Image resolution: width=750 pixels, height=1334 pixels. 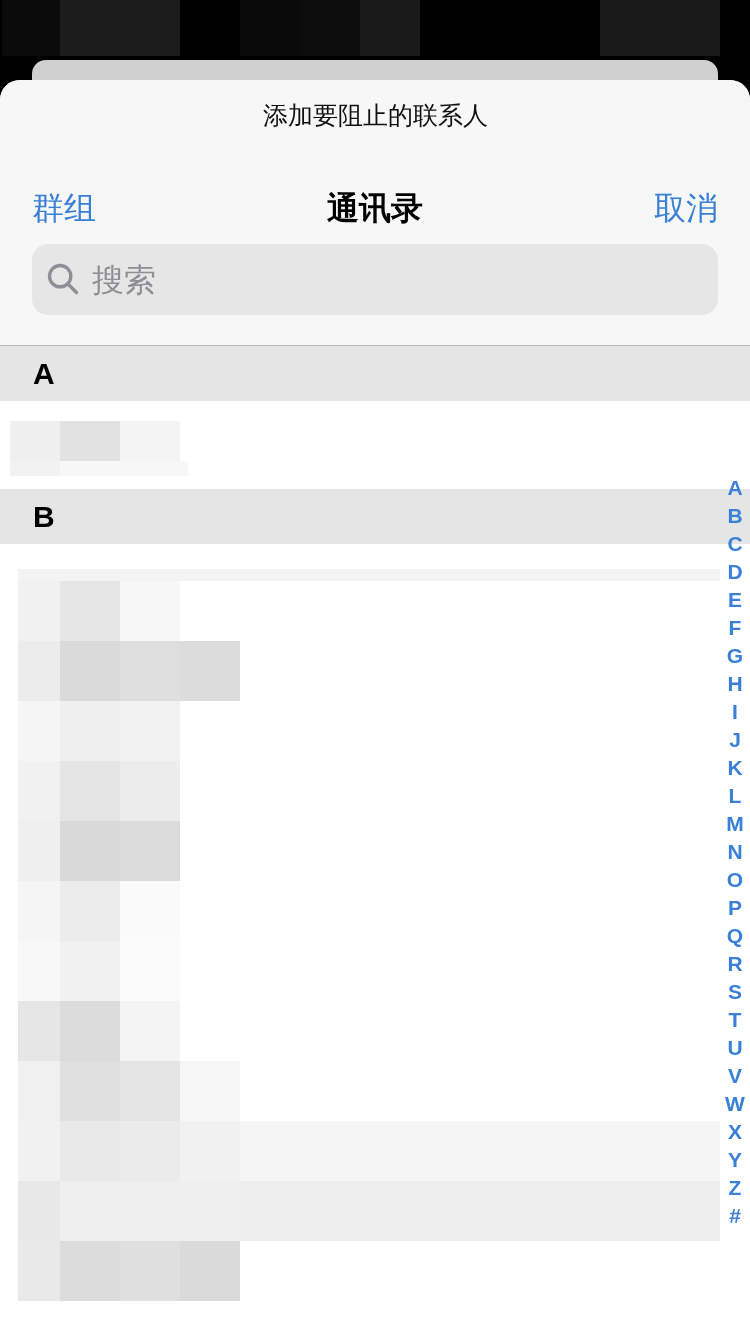 What do you see at coordinates (735, 852) in the screenshot?
I see `index-letter: N` at bounding box center [735, 852].